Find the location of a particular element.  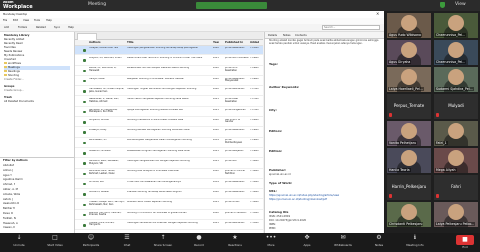

filter-author-item: Hasanah, A is located at coordinates (10, 223).